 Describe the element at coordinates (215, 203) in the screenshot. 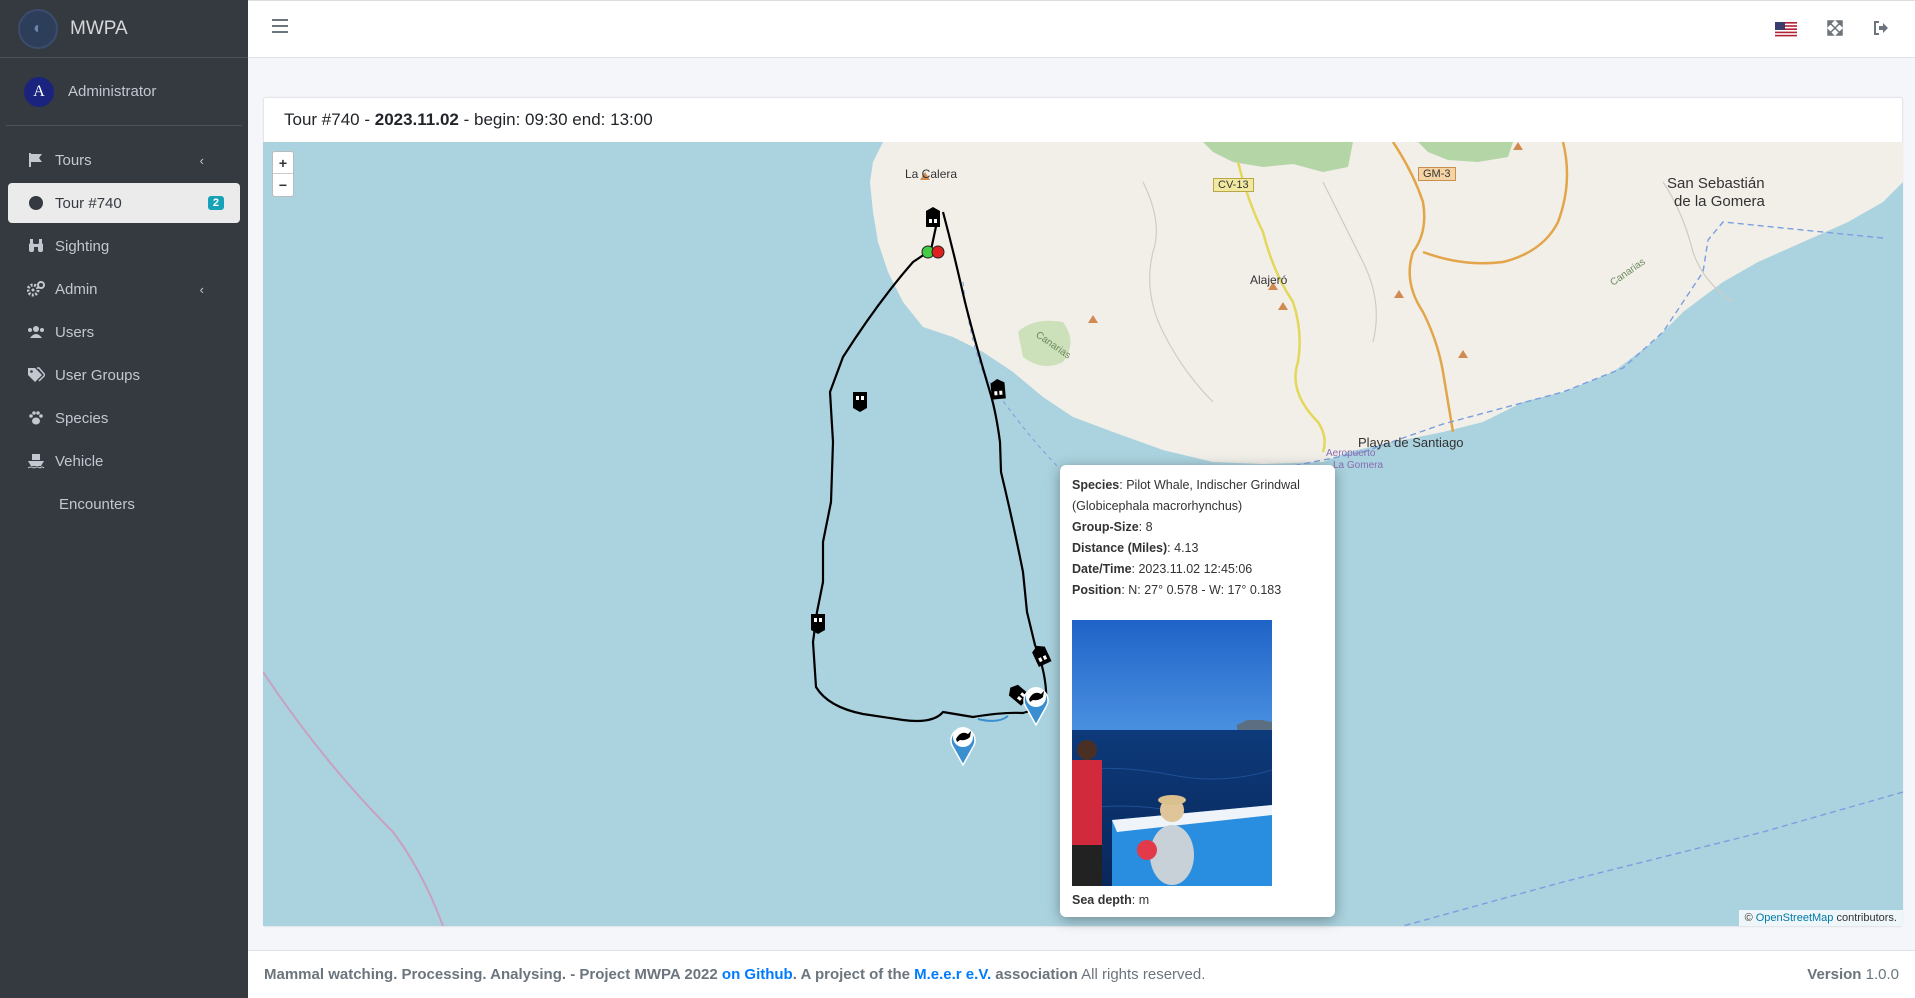

I see `count-badge: 2` at that location.